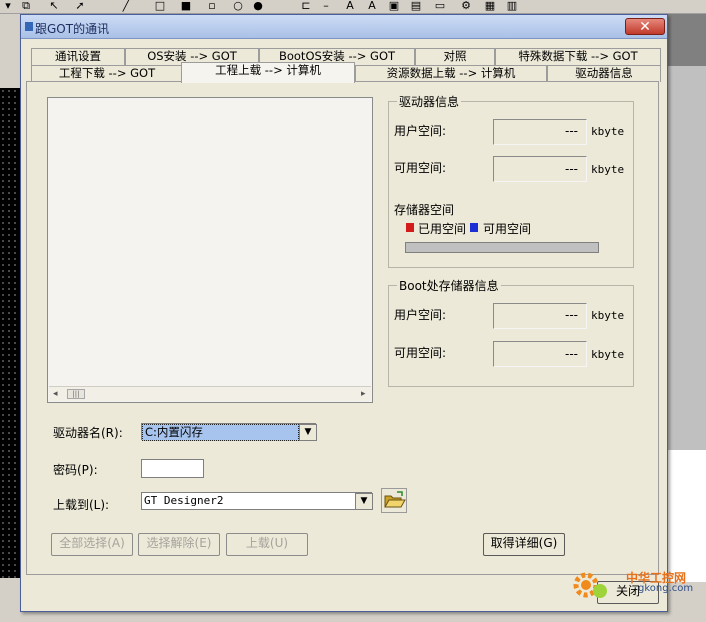 Image resolution: width=706 pixels, height=622 pixels. What do you see at coordinates (524, 544) in the screenshot?
I see `get-details-button: 取得详细(G)` at bounding box center [524, 544].